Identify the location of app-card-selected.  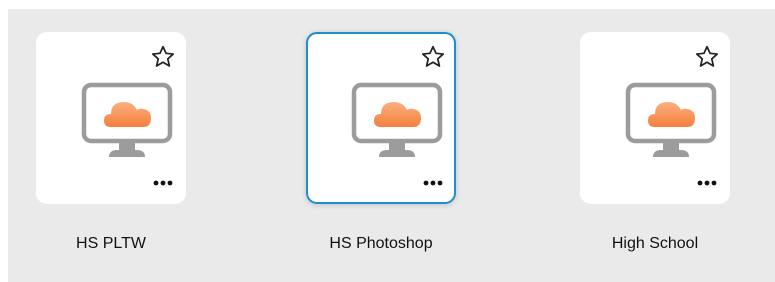
(381, 118).